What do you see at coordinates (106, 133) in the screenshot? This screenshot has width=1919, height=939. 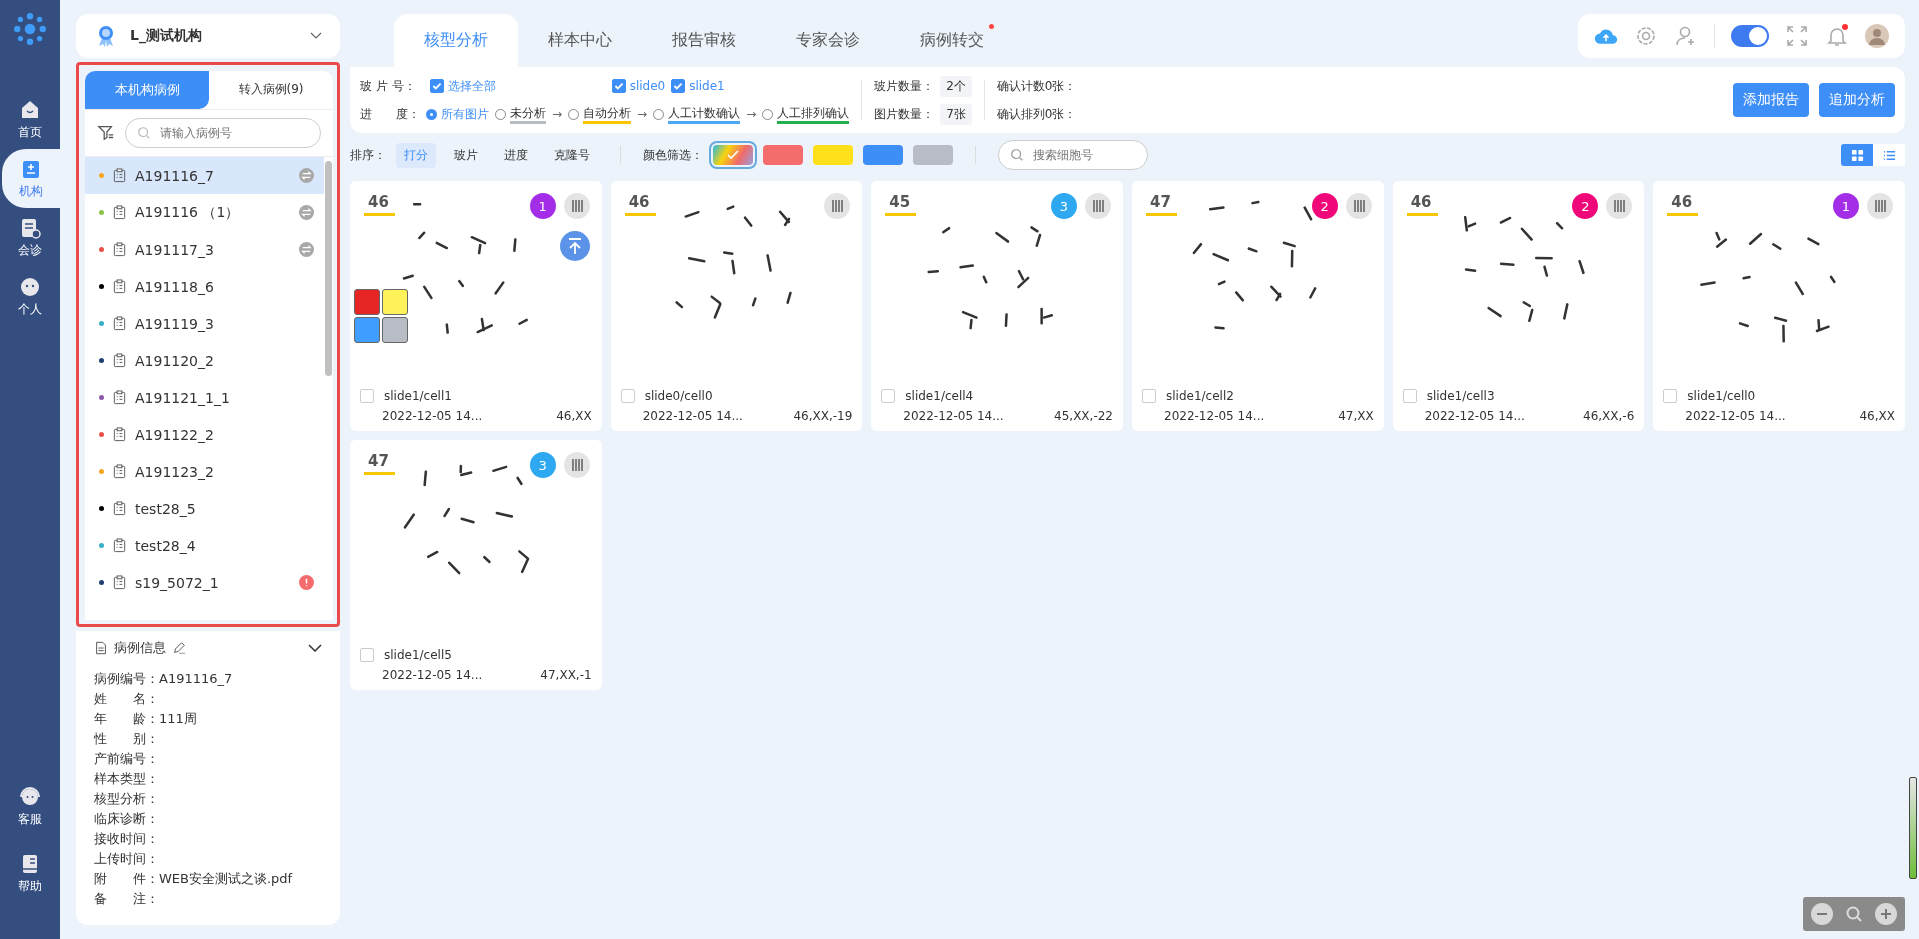 I see `filter-icon` at bounding box center [106, 133].